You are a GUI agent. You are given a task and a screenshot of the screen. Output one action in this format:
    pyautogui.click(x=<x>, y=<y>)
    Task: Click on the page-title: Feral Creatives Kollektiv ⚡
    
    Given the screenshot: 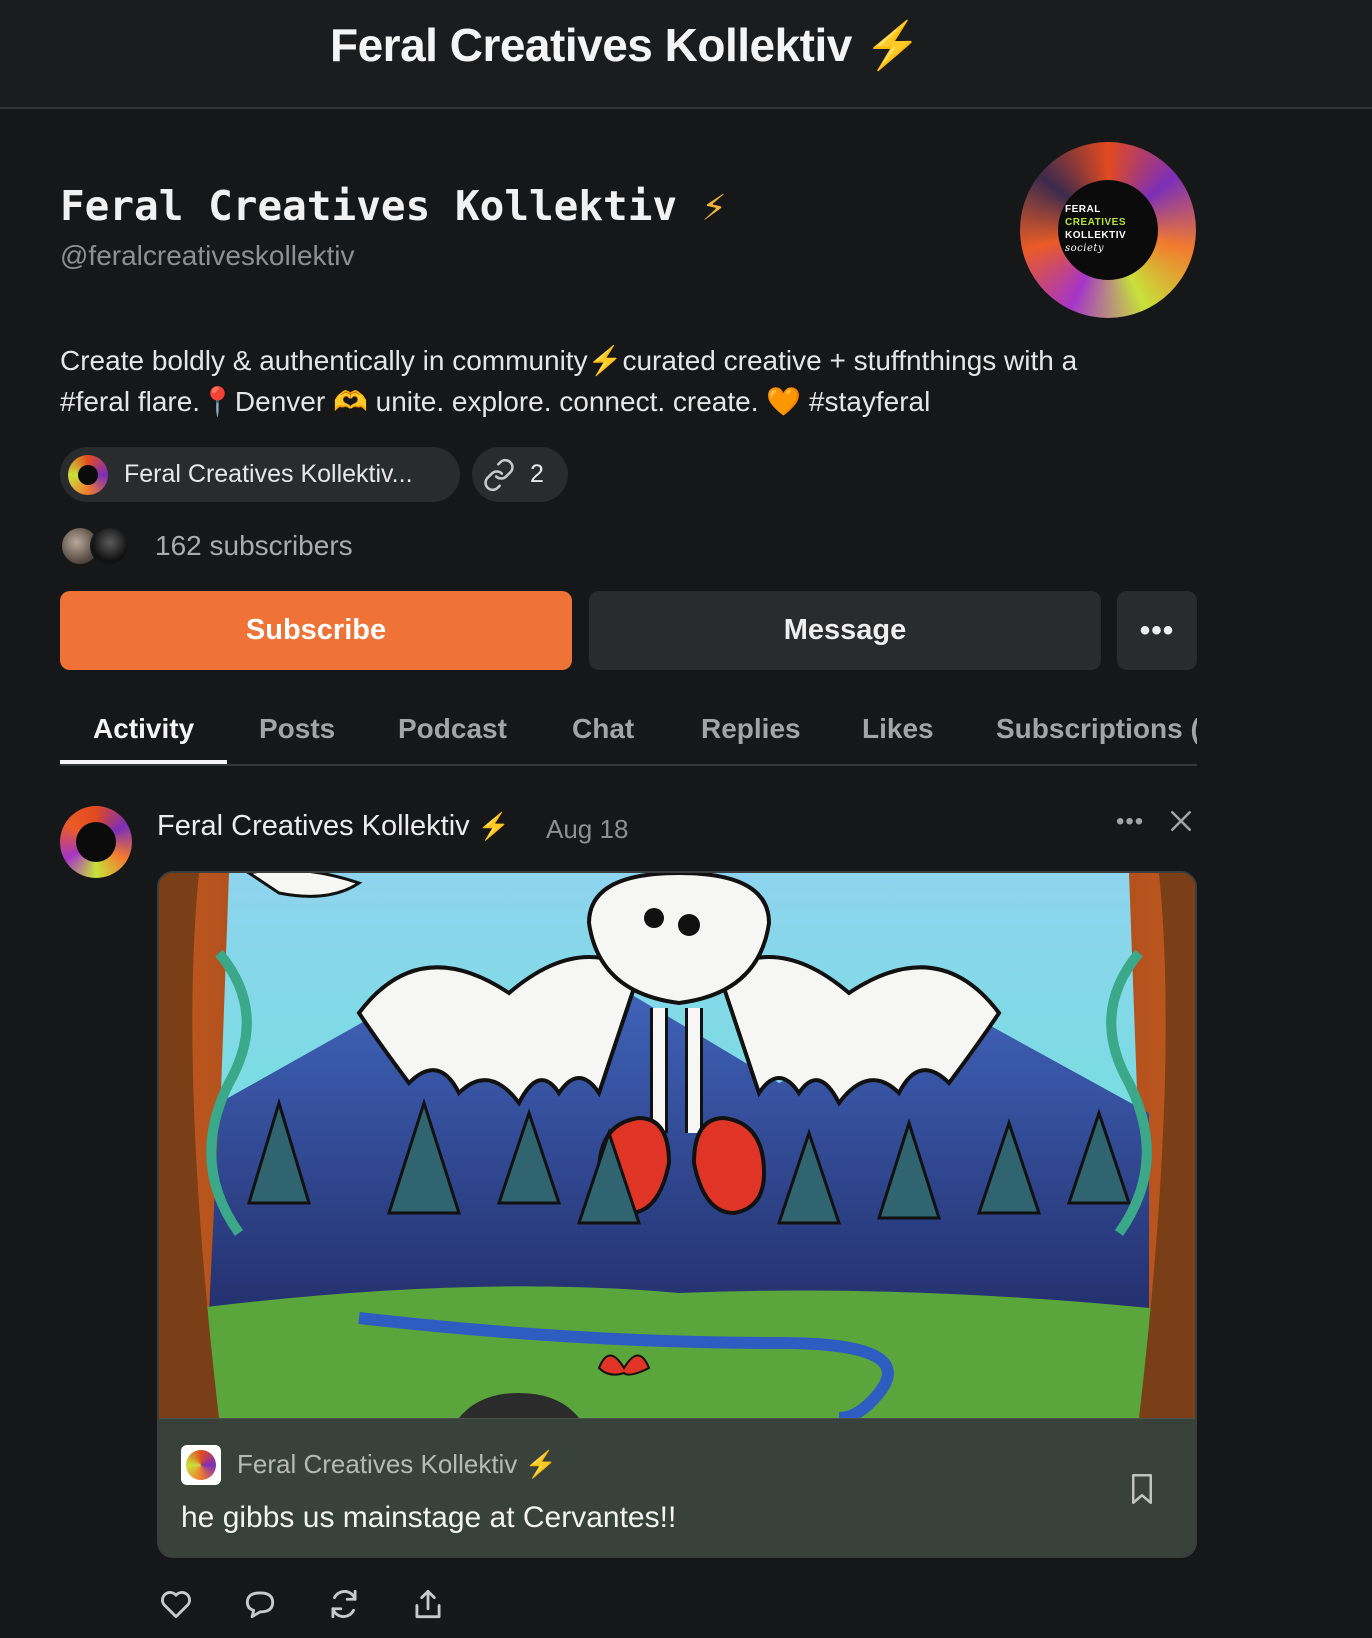 What is the action you would take?
    pyautogui.click(x=625, y=45)
    